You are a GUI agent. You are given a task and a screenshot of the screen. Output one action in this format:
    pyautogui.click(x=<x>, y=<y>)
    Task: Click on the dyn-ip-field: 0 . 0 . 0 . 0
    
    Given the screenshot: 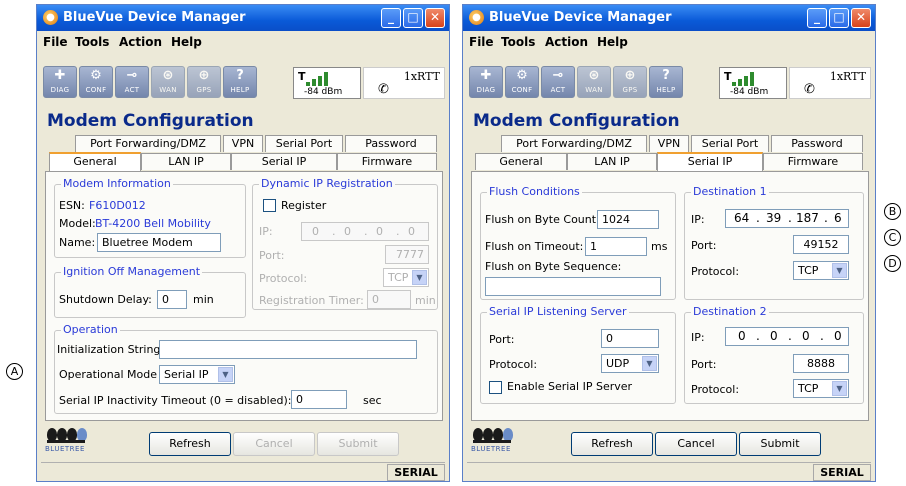 What is the action you would take?
    pyautogui.click(x=365, y=231)
    